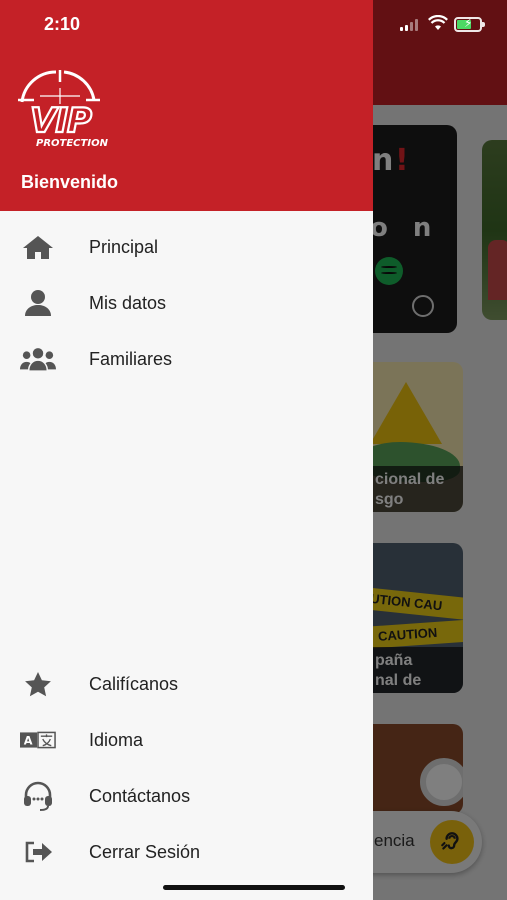 This screenshot has width=507, height=900. I want to click on status-bar: 2:10 ⚡, so click(253, 25).